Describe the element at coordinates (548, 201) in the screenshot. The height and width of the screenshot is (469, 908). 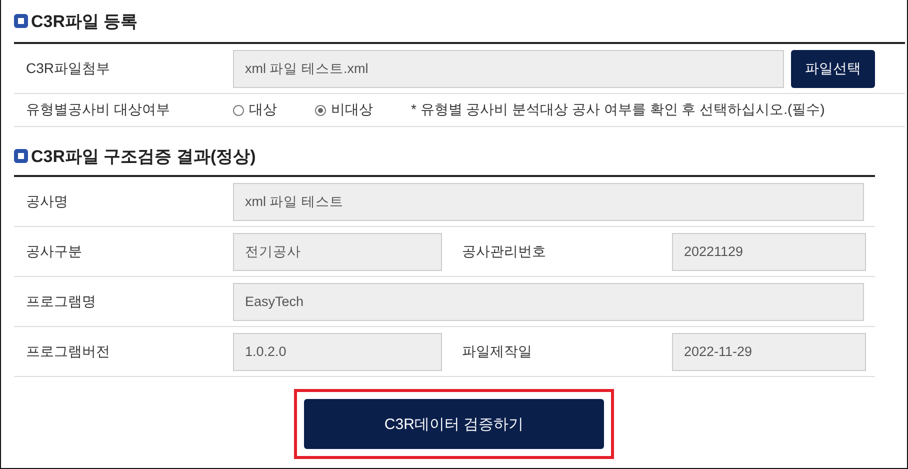
I see `readonly-field: xml 파일 테스트` at that location.